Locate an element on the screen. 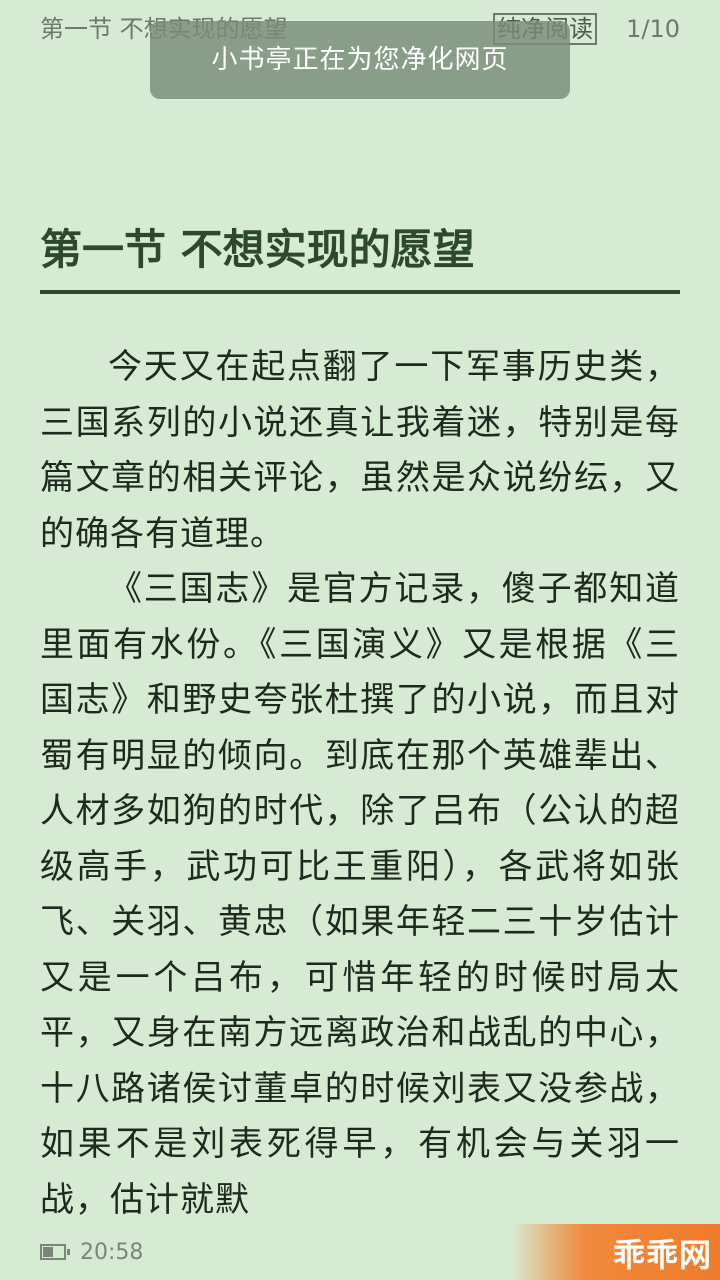 This screenshot has width=720, height=1280. watermark: 乖乖网 is located at coordinates (615, 1252).